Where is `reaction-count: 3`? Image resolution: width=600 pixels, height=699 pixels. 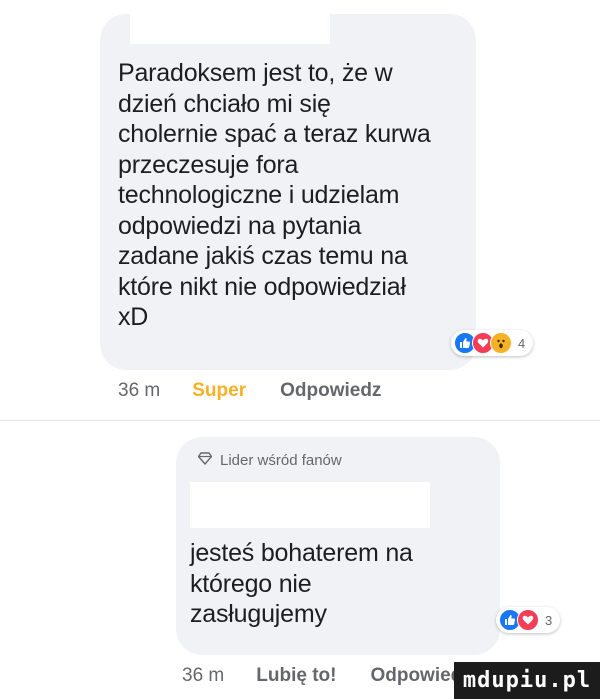
reaction-count: 3 is located at coordinates (549, 620).